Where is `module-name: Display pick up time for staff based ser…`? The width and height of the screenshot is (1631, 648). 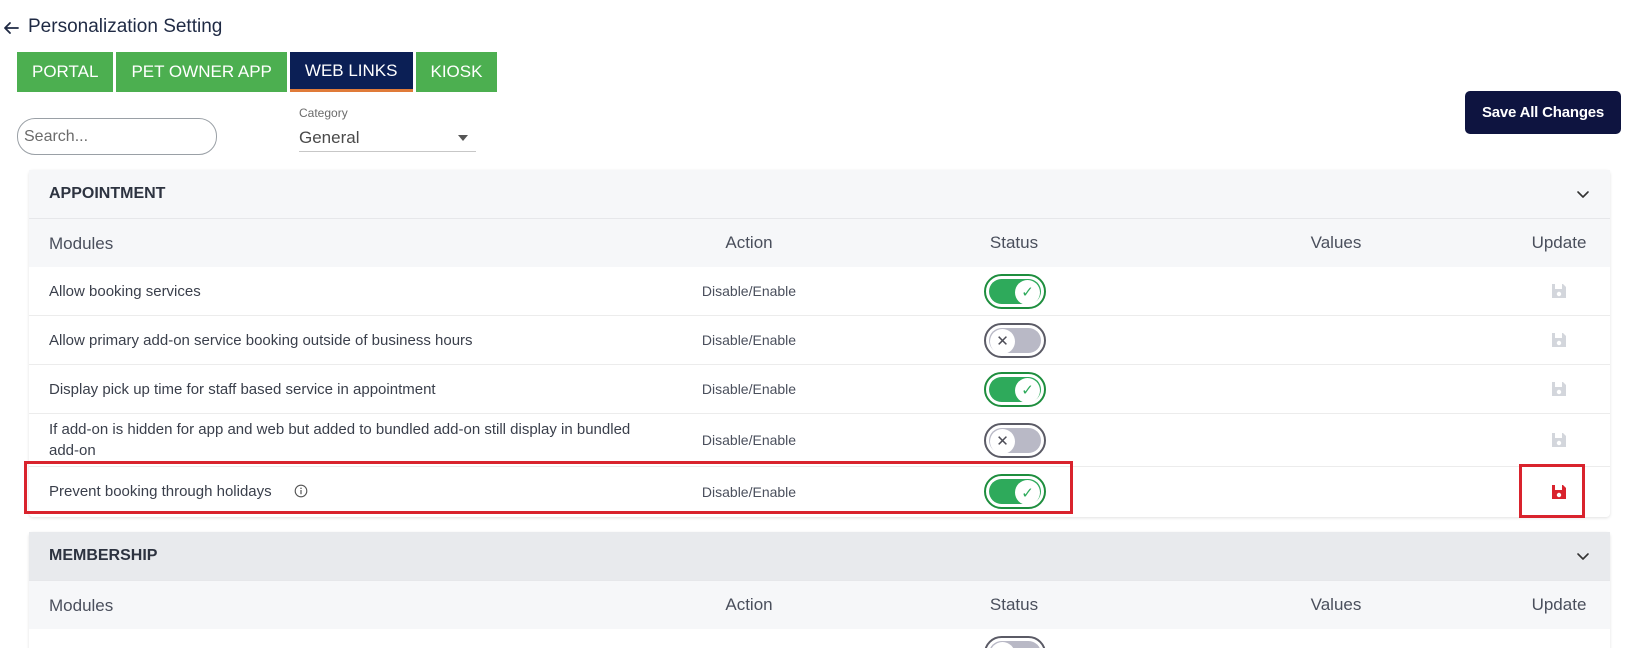
module-name: Display pick up time for staff based ser… is located at coordinates (242, 389).